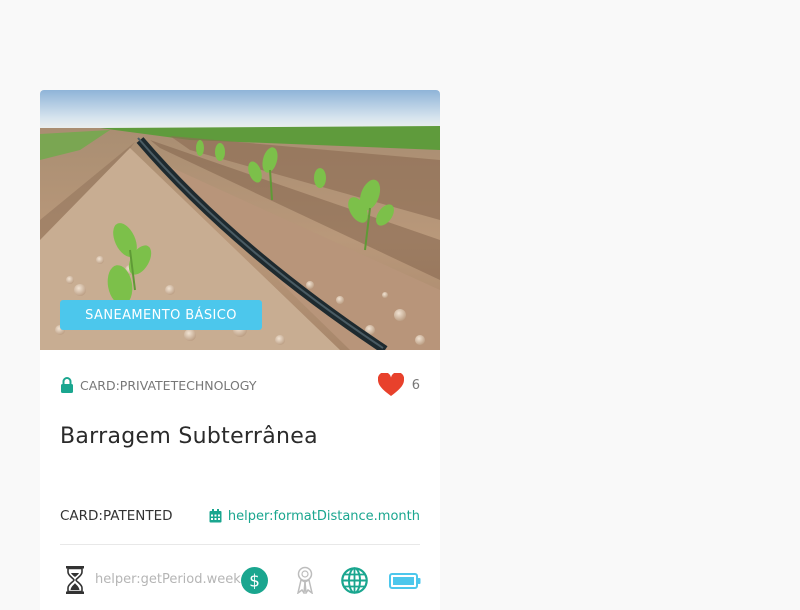 Image resolution: width=800 pixels, height=610 pixels. I want to click on hourglass-icon, so click(75, 580).